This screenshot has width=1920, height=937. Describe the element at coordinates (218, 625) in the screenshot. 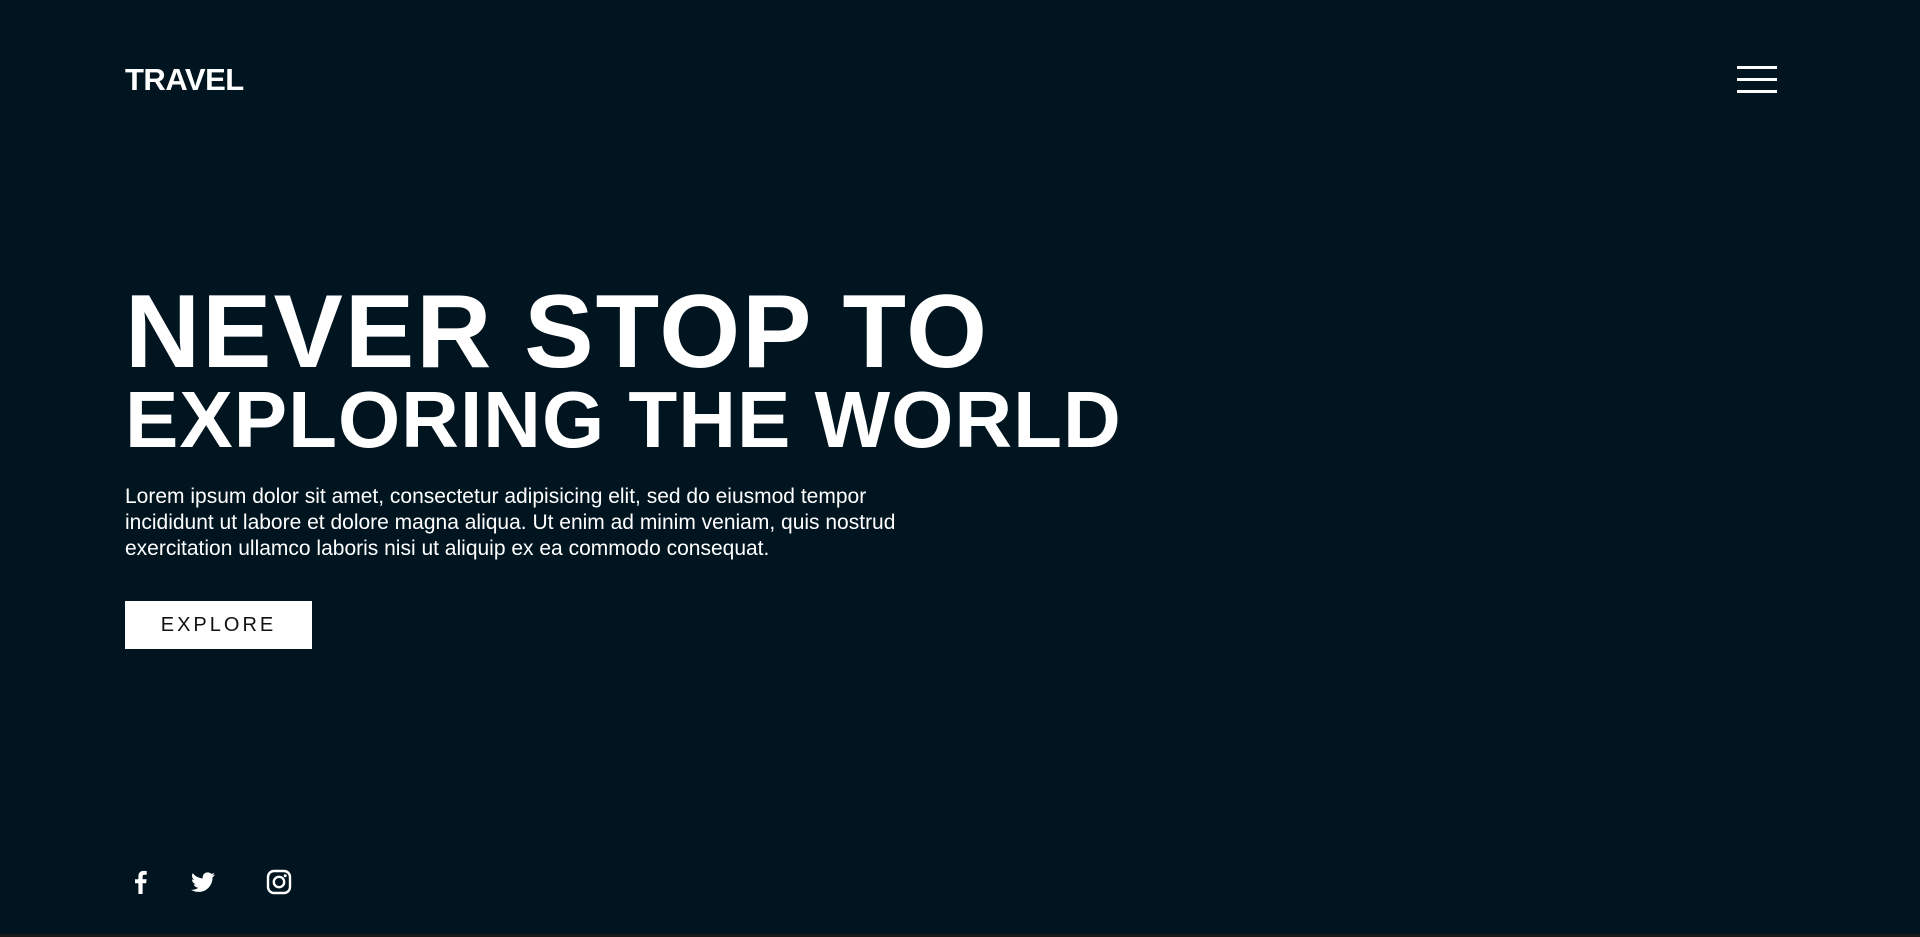

I see `explore-button: EXPLORE` at that location.